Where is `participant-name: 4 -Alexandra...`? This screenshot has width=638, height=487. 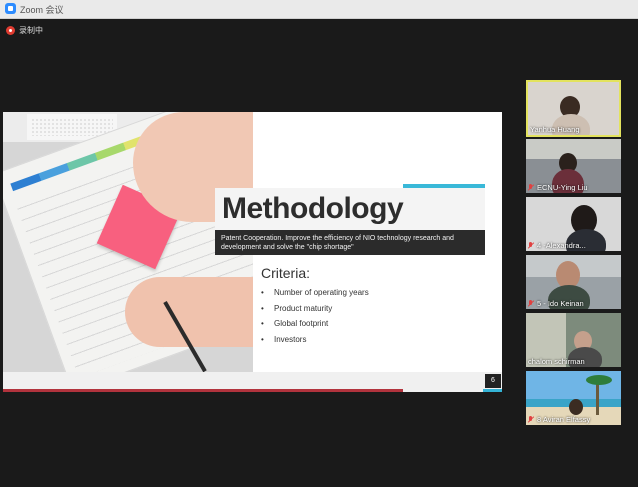
participant-name: 4 -Alexandra... is located at coordinates (561, 245).